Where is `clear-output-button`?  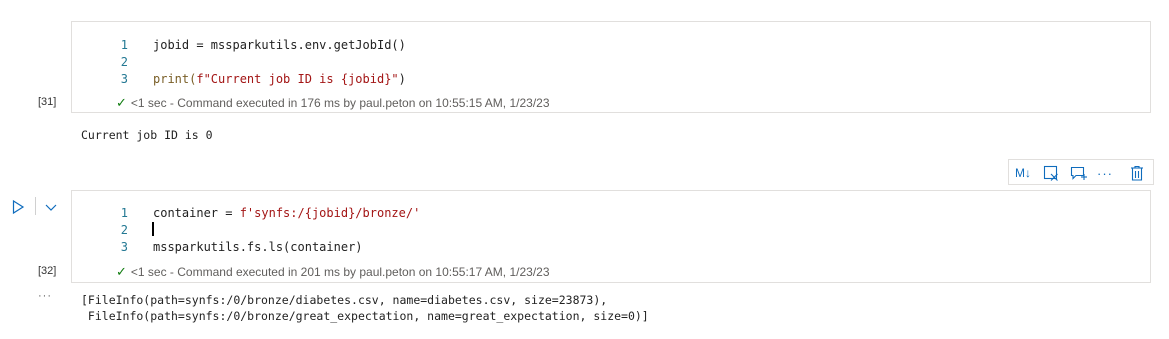 clear-output-button is located at coordinates (1051, 173).